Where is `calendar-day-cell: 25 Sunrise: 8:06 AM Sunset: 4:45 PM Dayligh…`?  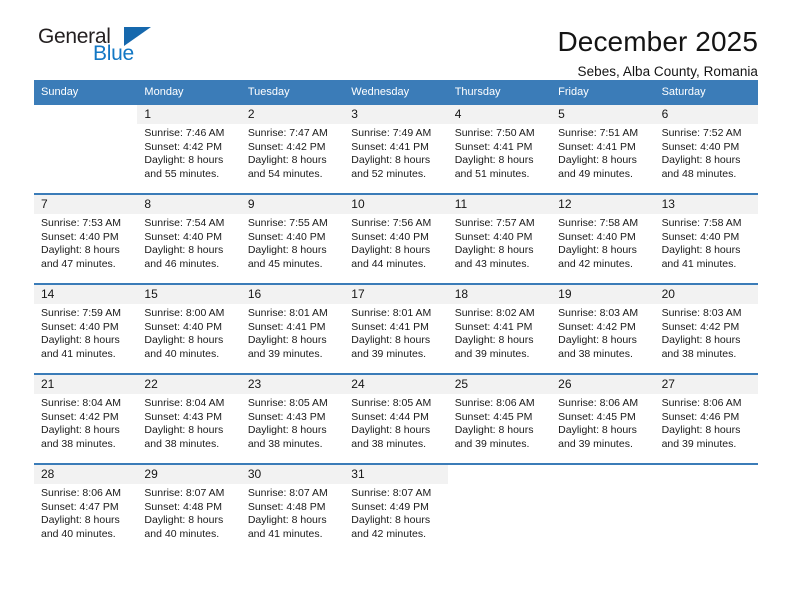 calendar-day-cell: 25 Sunrise: 8:06 AM Sunset: 4:45 PM Dayligh… is located at coordinates (499, 419).